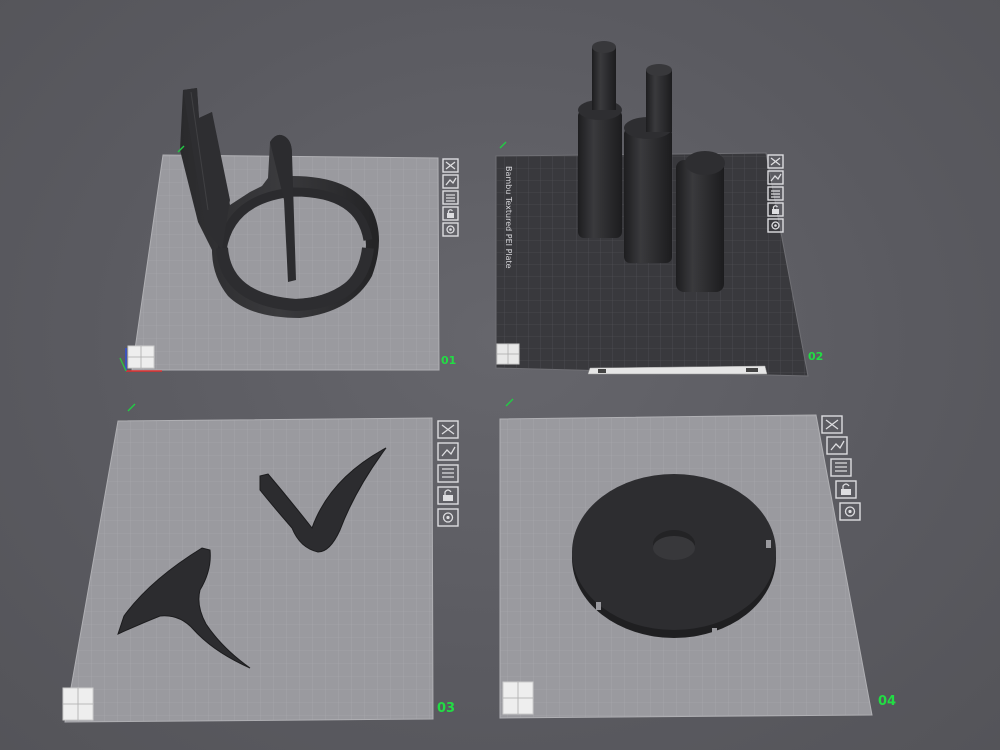 The image size is (1000, 750). What do you see at coordinates (289, 230) in the screenshot?
I see `plate-01: 01` at bounding box center [289, 230].